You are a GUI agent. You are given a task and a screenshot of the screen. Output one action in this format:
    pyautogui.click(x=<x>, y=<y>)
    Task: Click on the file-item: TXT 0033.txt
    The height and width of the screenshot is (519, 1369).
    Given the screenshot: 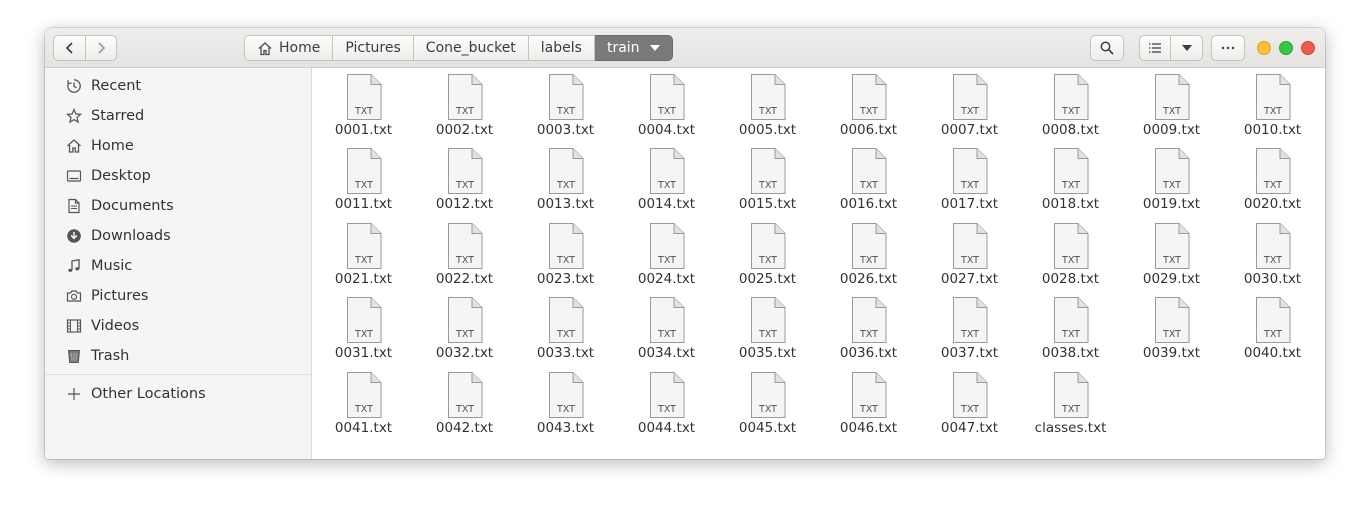 What is the action you would take?
    pyautogui.click(x=565, y=333)
    